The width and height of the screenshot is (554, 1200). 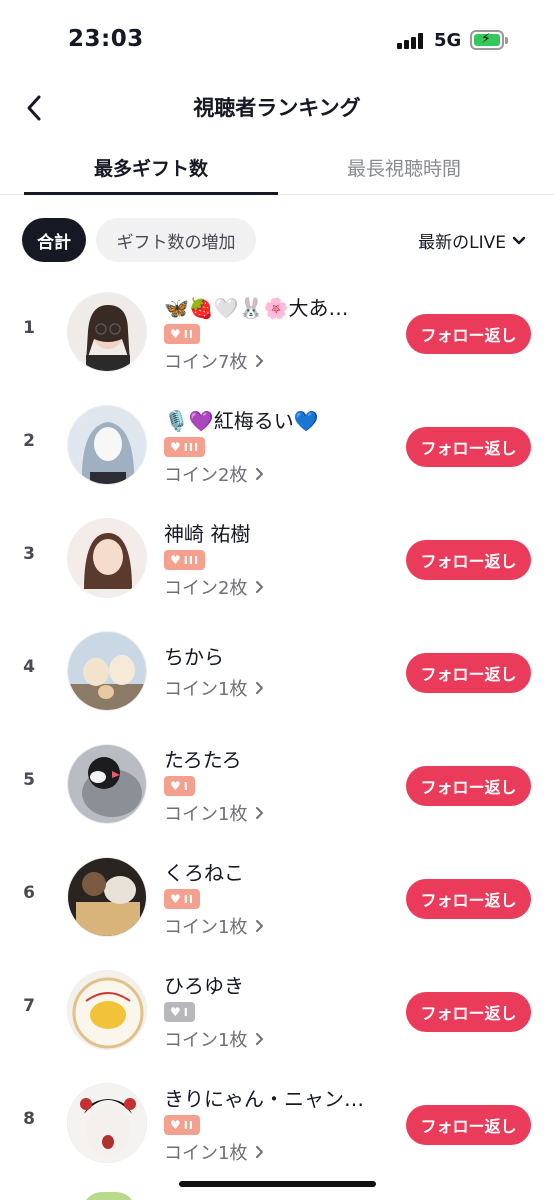 What do you see at coordinates (29, 893) in the screenshot?
I see `rank-number: 6` at bounding box center [29, 893].